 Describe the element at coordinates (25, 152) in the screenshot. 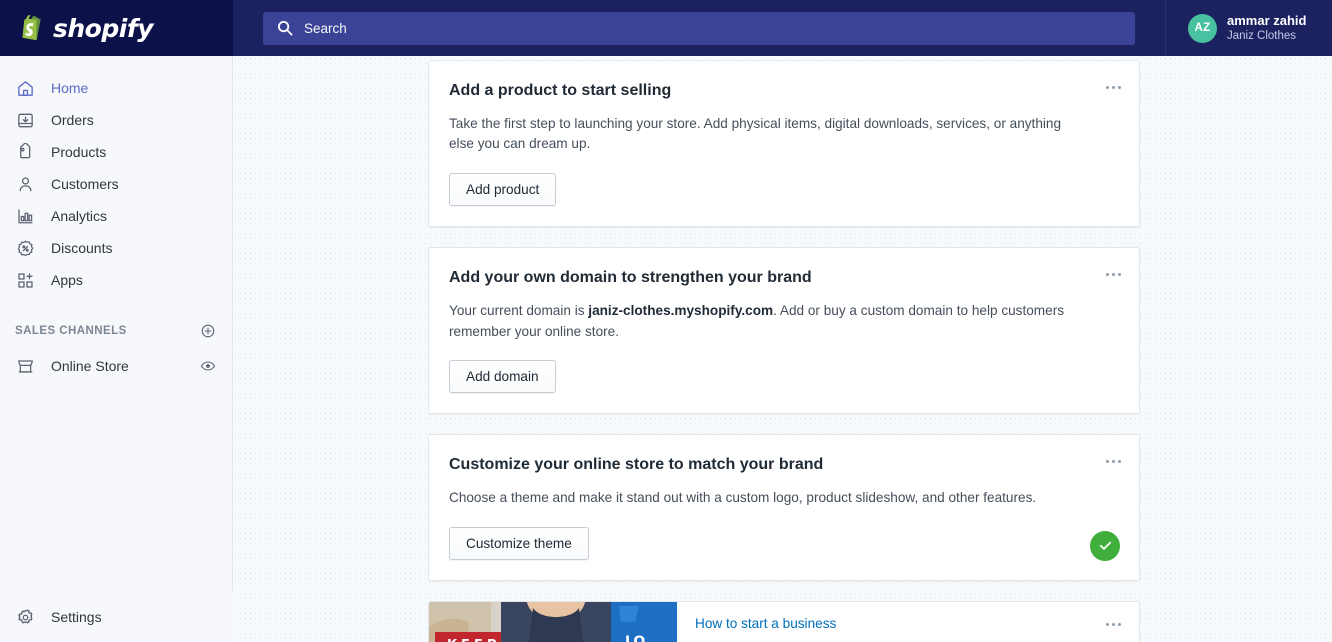

I see `products-tag-icon` at that location.